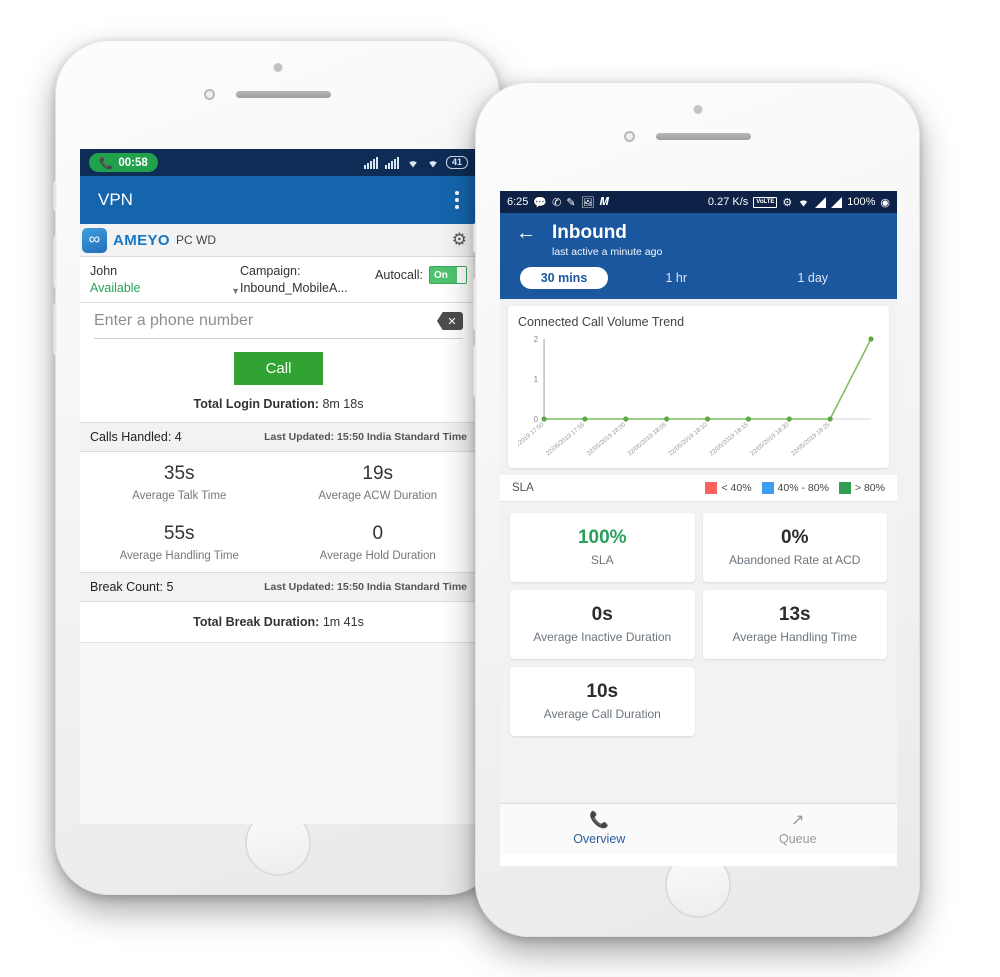  I want to click on svg-text: 22/05/2019 18:25, so click(811, 439).